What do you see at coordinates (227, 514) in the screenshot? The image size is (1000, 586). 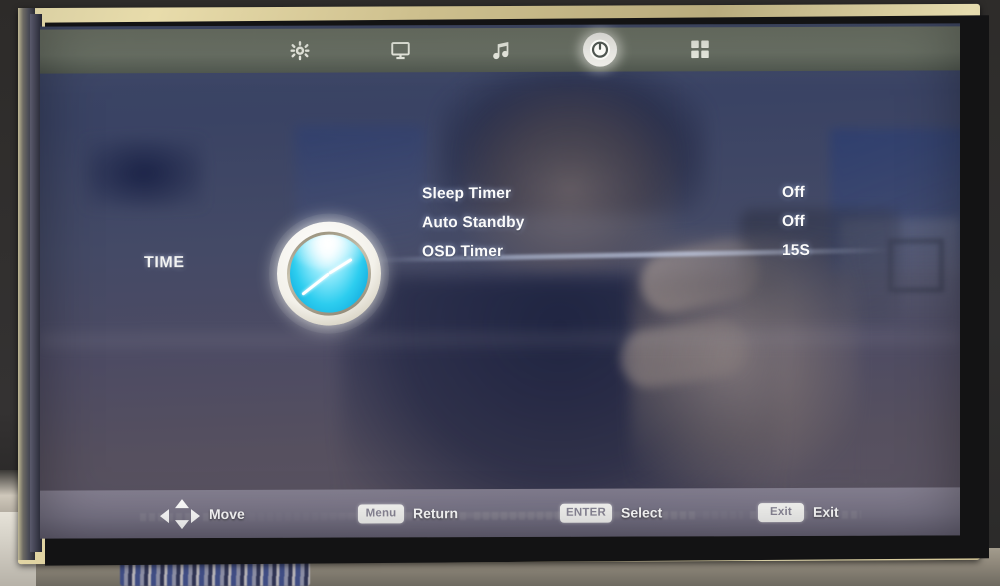 I see `hint-label: Move` at bounding box center [227, 514].